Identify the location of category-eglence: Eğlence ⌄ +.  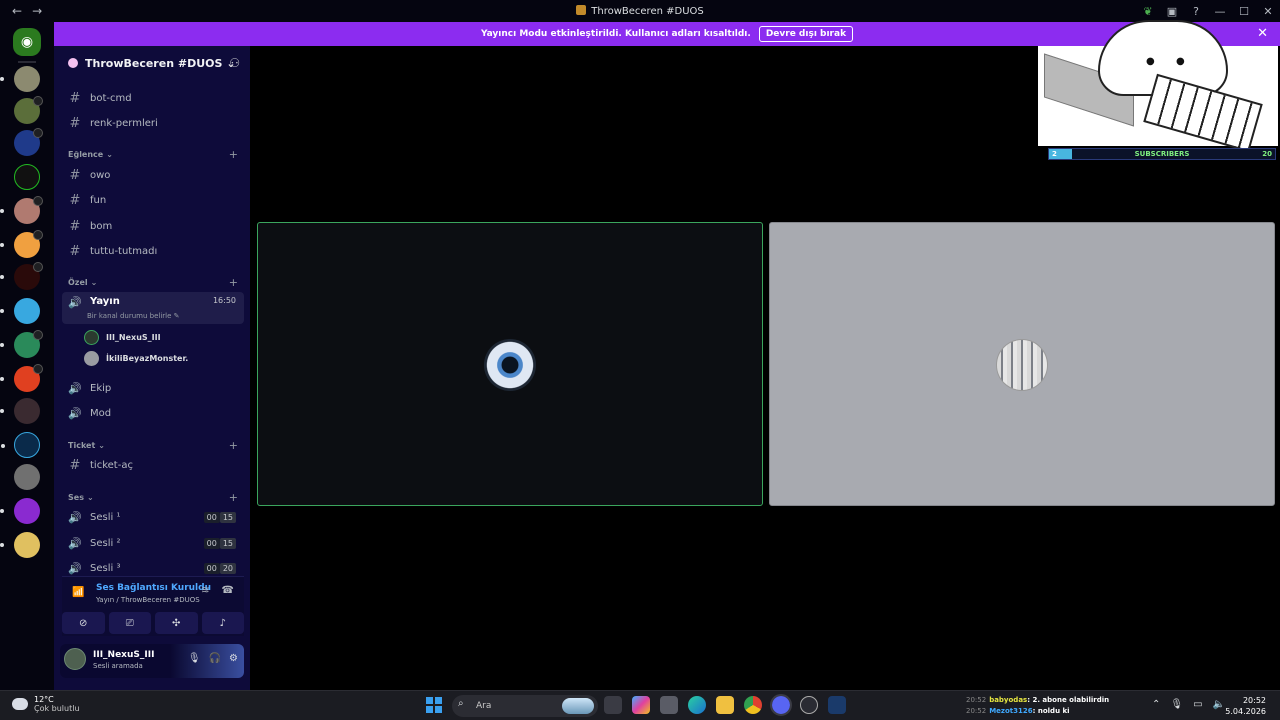
(153, 154).